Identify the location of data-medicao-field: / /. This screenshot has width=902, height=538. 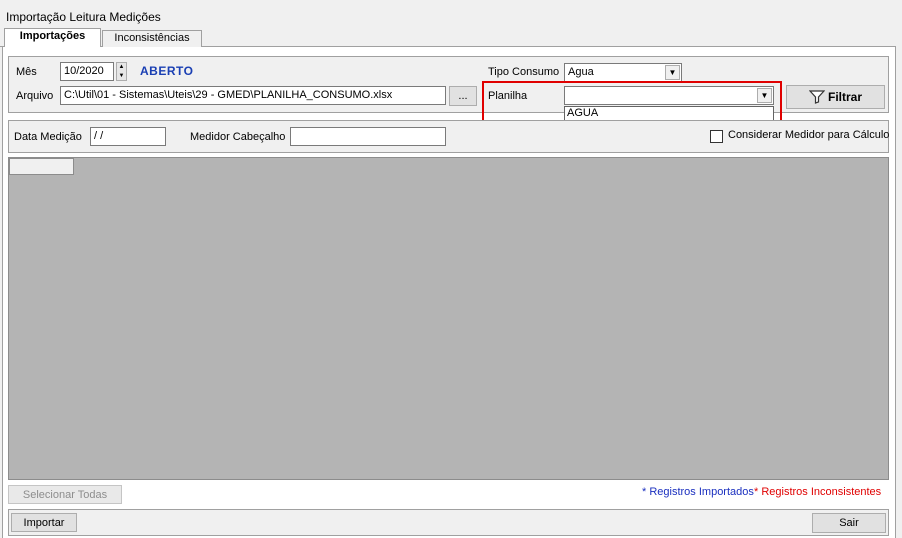
(128, 136).